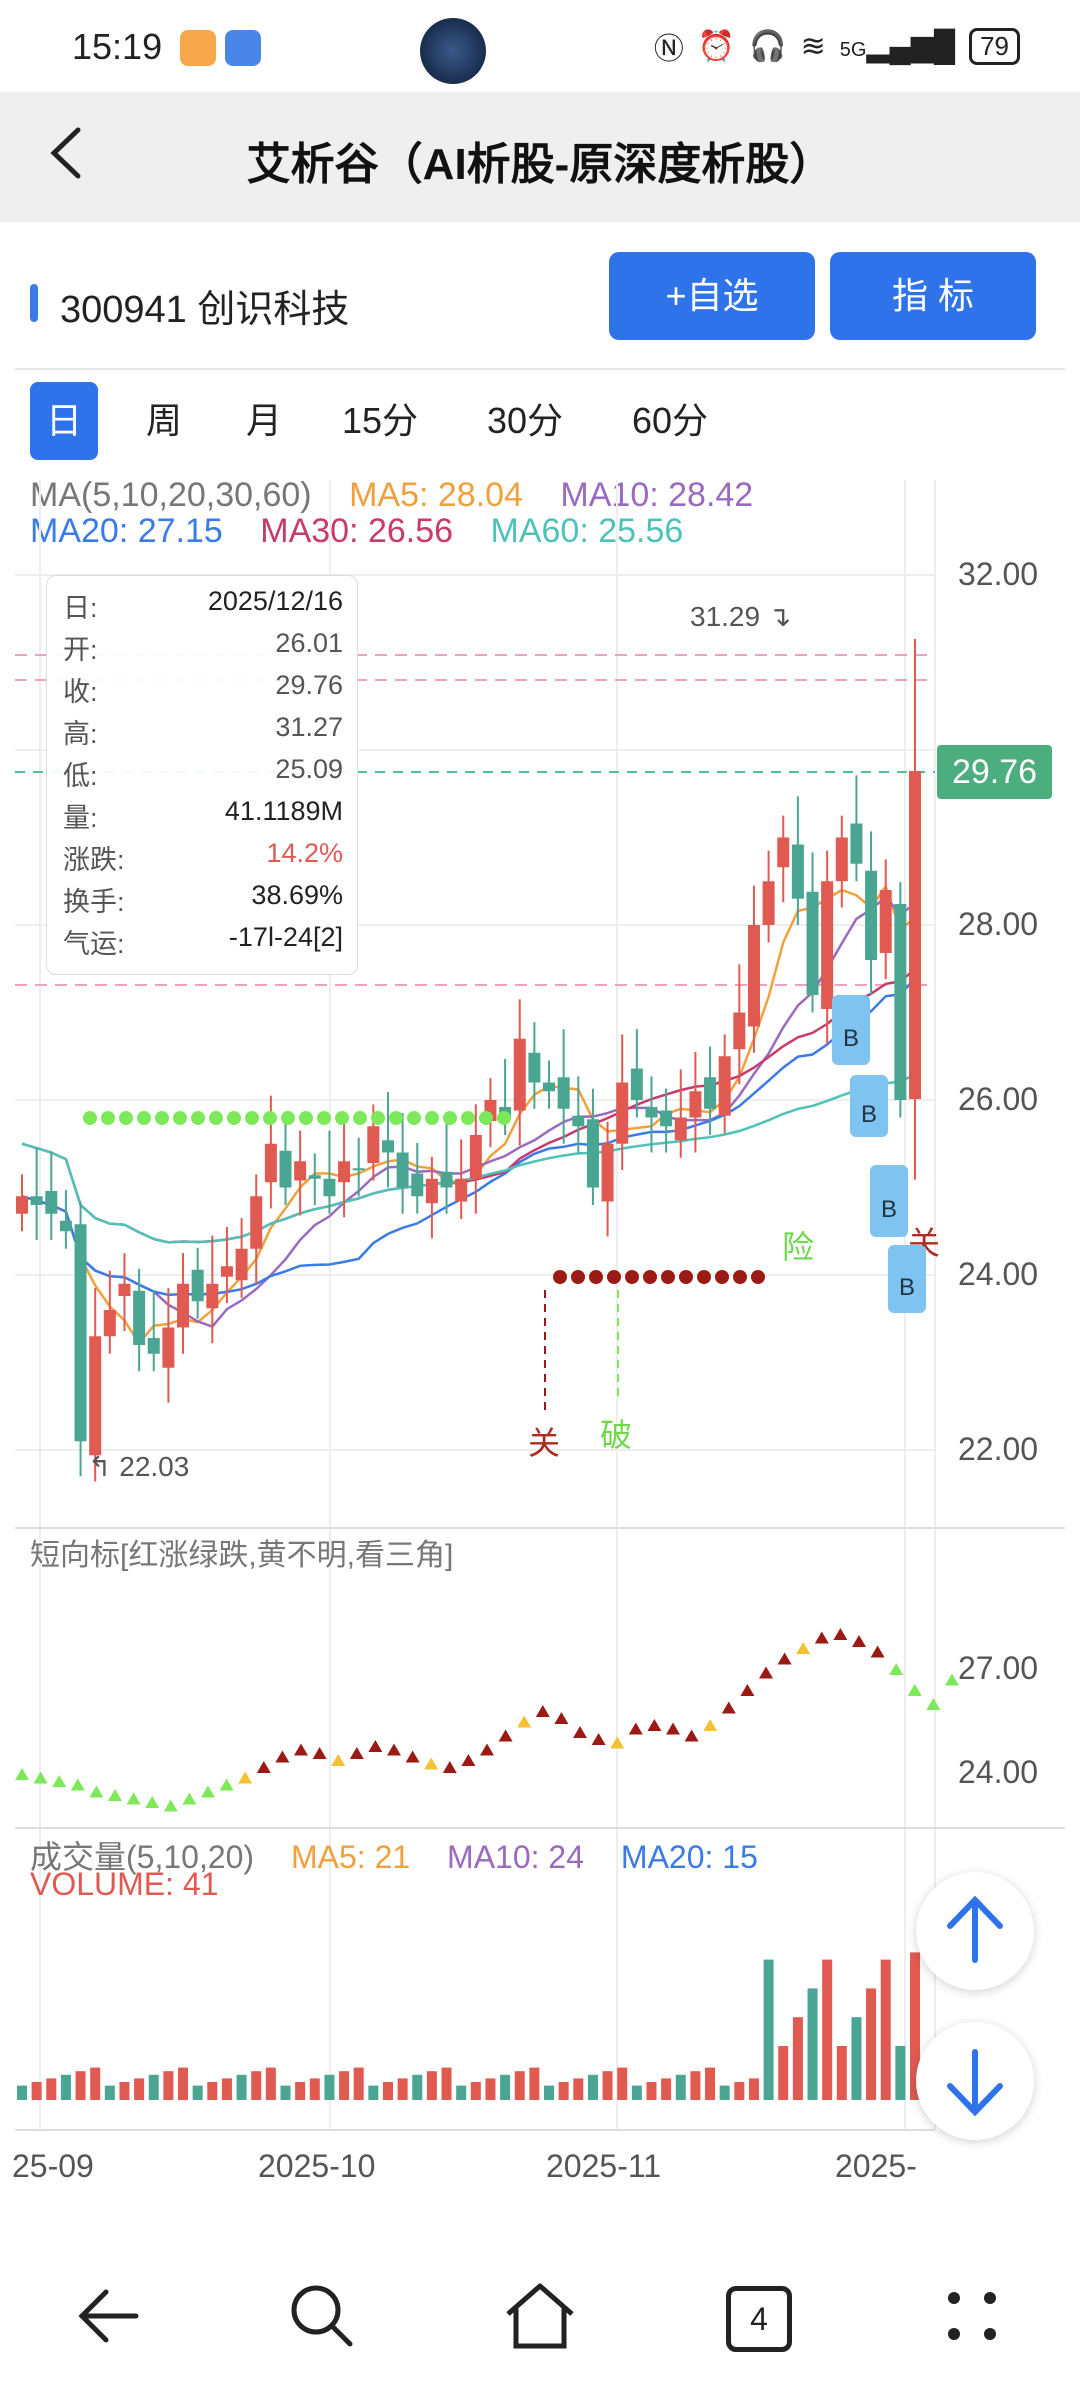  I want to click on x-tick-dec: 2025-, so click(876, 2166).